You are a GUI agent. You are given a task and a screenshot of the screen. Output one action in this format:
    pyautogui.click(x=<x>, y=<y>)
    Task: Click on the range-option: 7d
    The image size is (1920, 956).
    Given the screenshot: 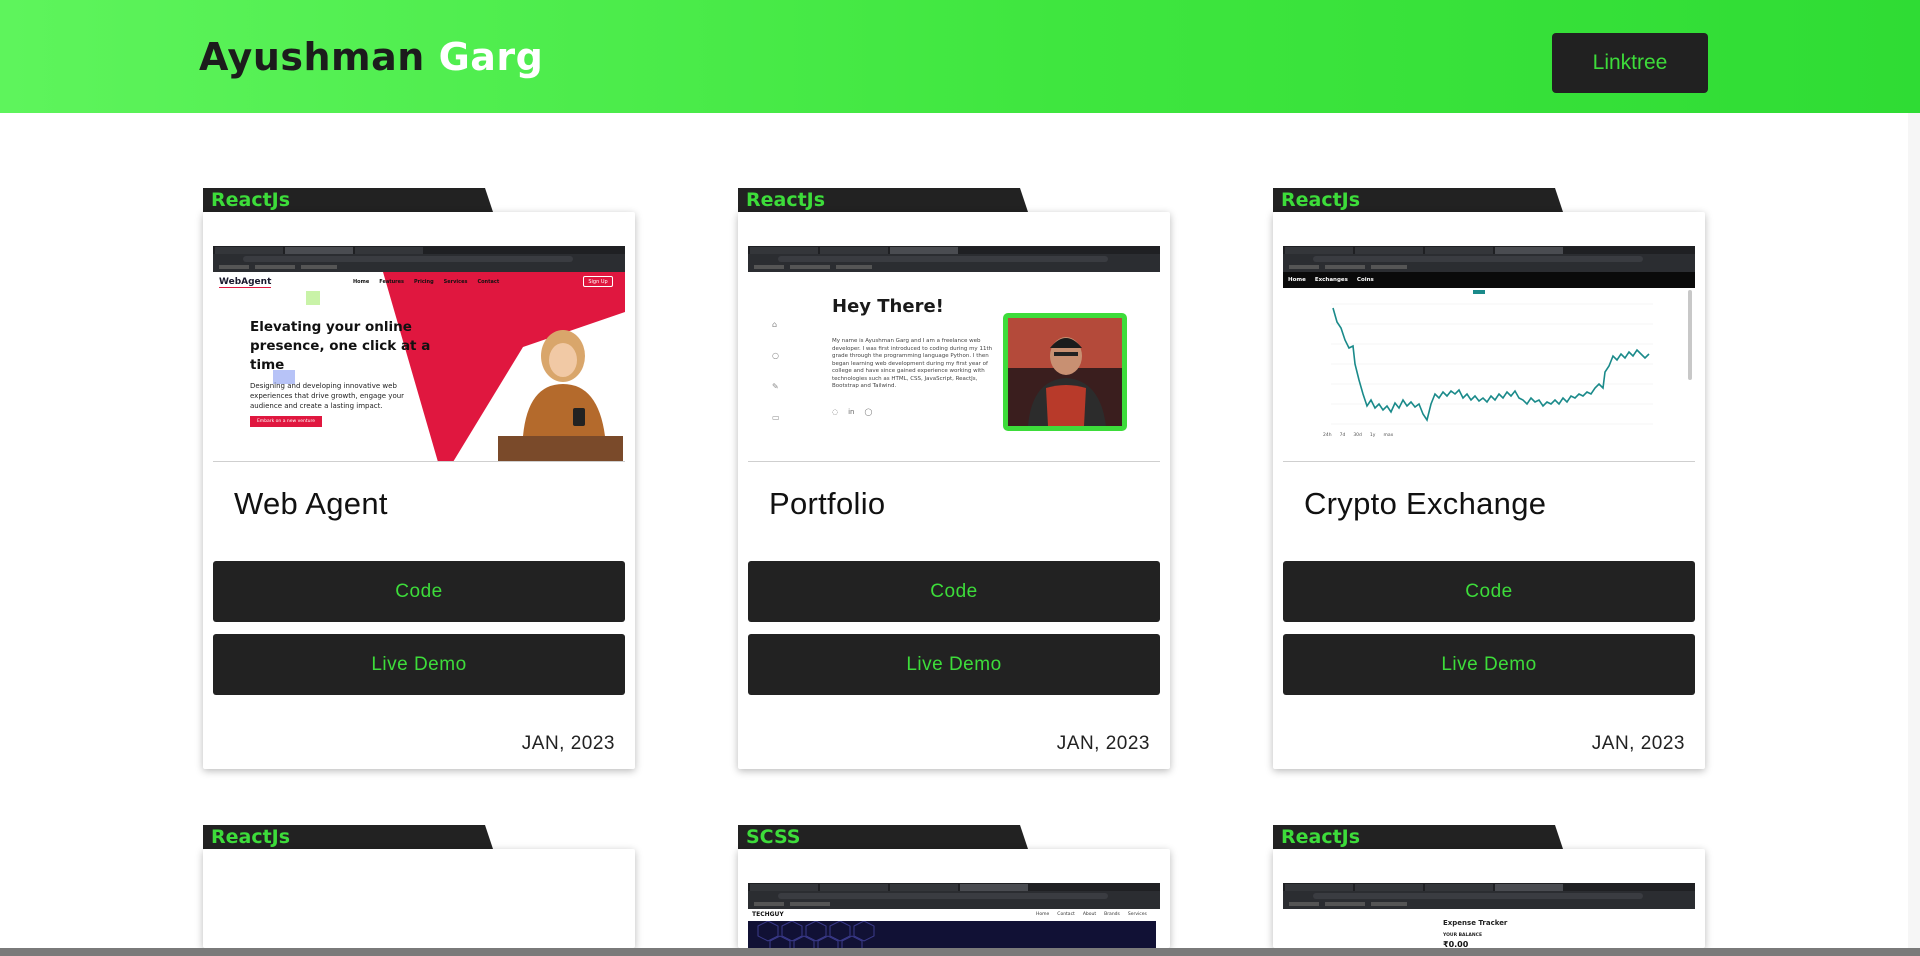 What is the action you would take?
    pyautogui.click(x=1342, y=435)
    